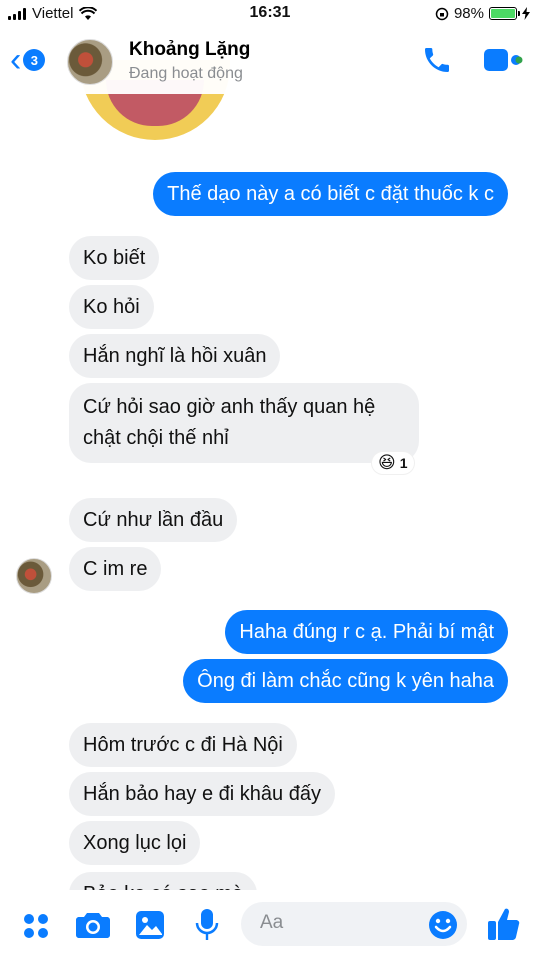  I want to click on contact-name: Khoảng Lặng, so click(189, 50).